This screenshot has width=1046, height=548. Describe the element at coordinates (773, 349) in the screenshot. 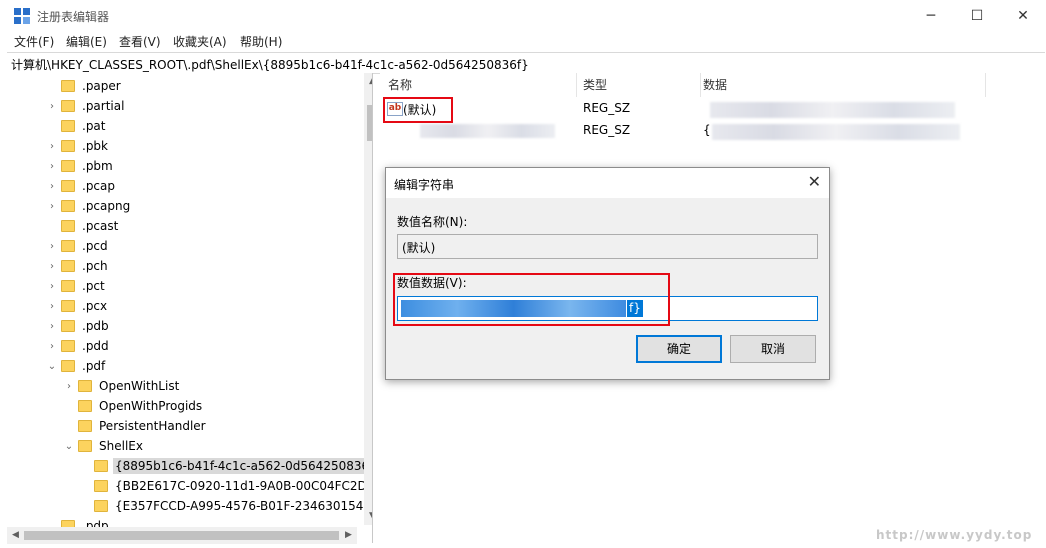

I see `cancel-button: 取消` at that location.